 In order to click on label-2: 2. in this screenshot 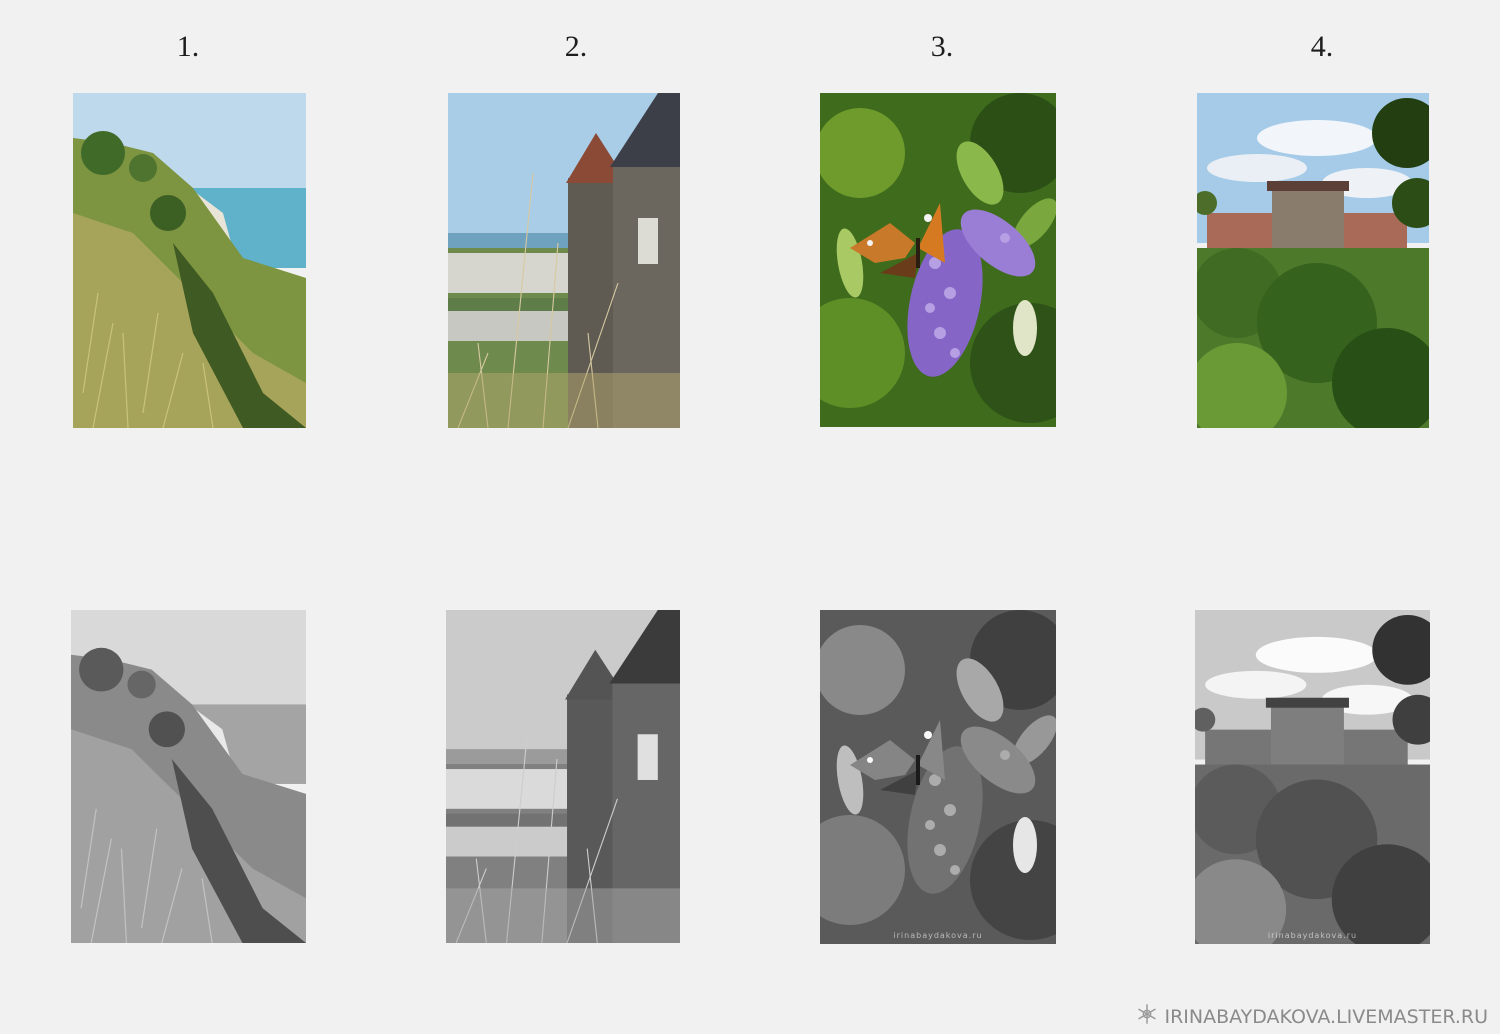, I will do `click(576, 46)`.